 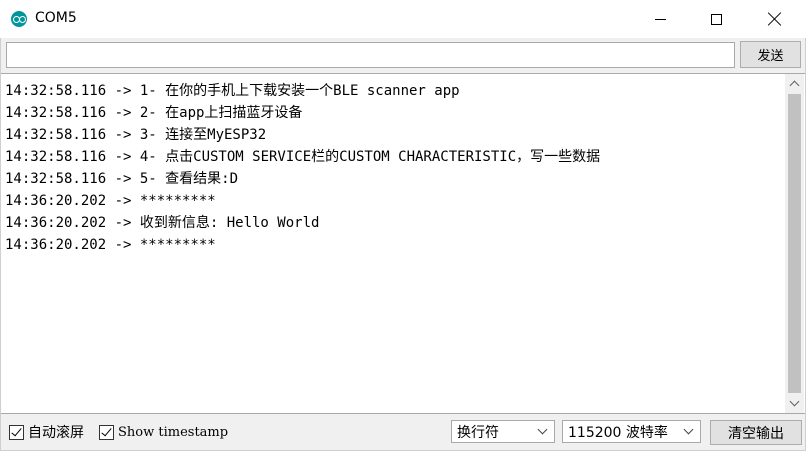 I want to click on timestamp-label: Show timestamp, so click(x=173, y=432).